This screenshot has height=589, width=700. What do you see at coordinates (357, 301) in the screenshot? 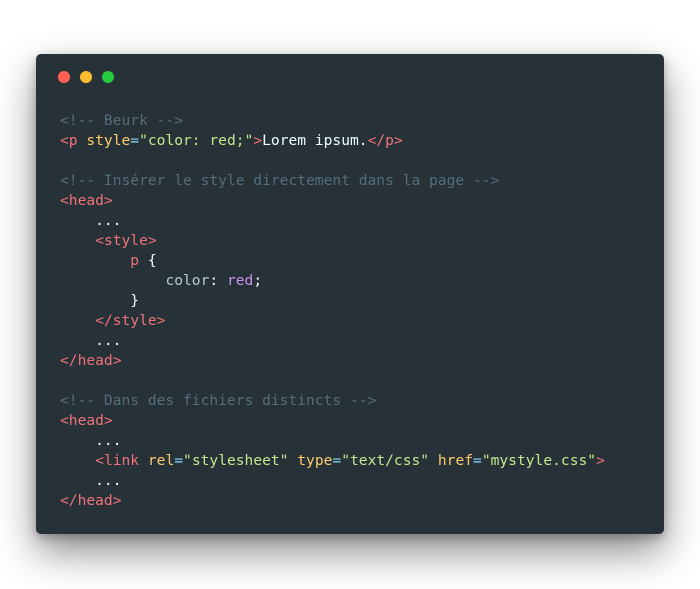
I see `code-line: }` at bounding box center [357, 301].